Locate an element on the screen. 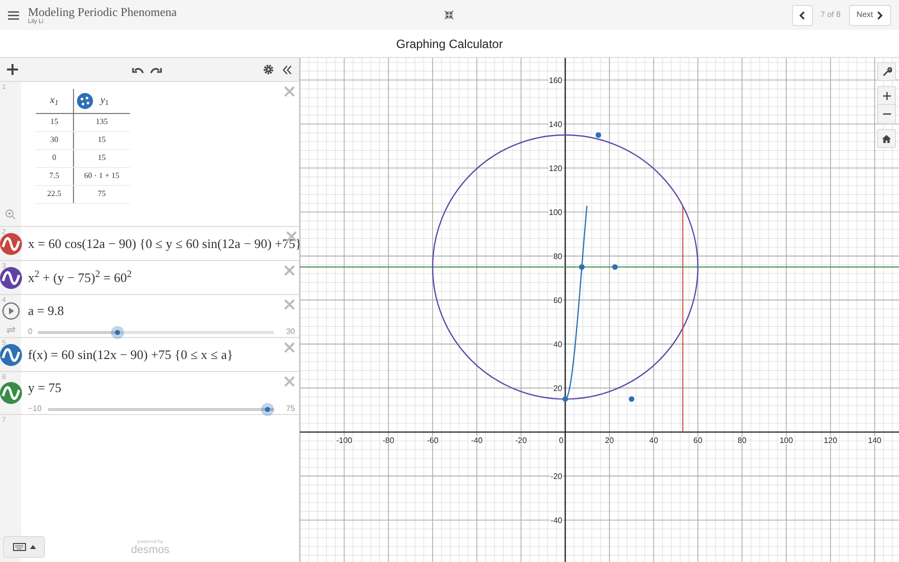 The image size is (899, 562). table-cell: 135 is located at coordinates (101, 122).